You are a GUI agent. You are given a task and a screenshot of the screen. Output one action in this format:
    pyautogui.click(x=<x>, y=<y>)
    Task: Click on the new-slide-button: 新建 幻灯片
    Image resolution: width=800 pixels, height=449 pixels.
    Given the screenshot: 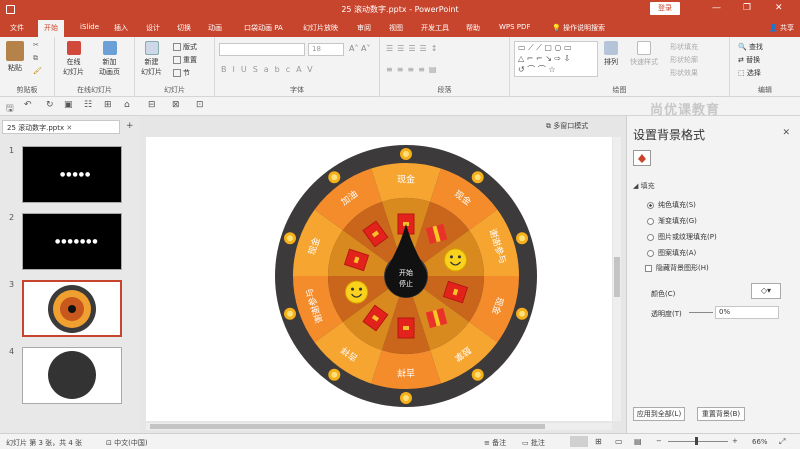 What is the action you would take?
    pyautogui.click(x=151, y=59)
    